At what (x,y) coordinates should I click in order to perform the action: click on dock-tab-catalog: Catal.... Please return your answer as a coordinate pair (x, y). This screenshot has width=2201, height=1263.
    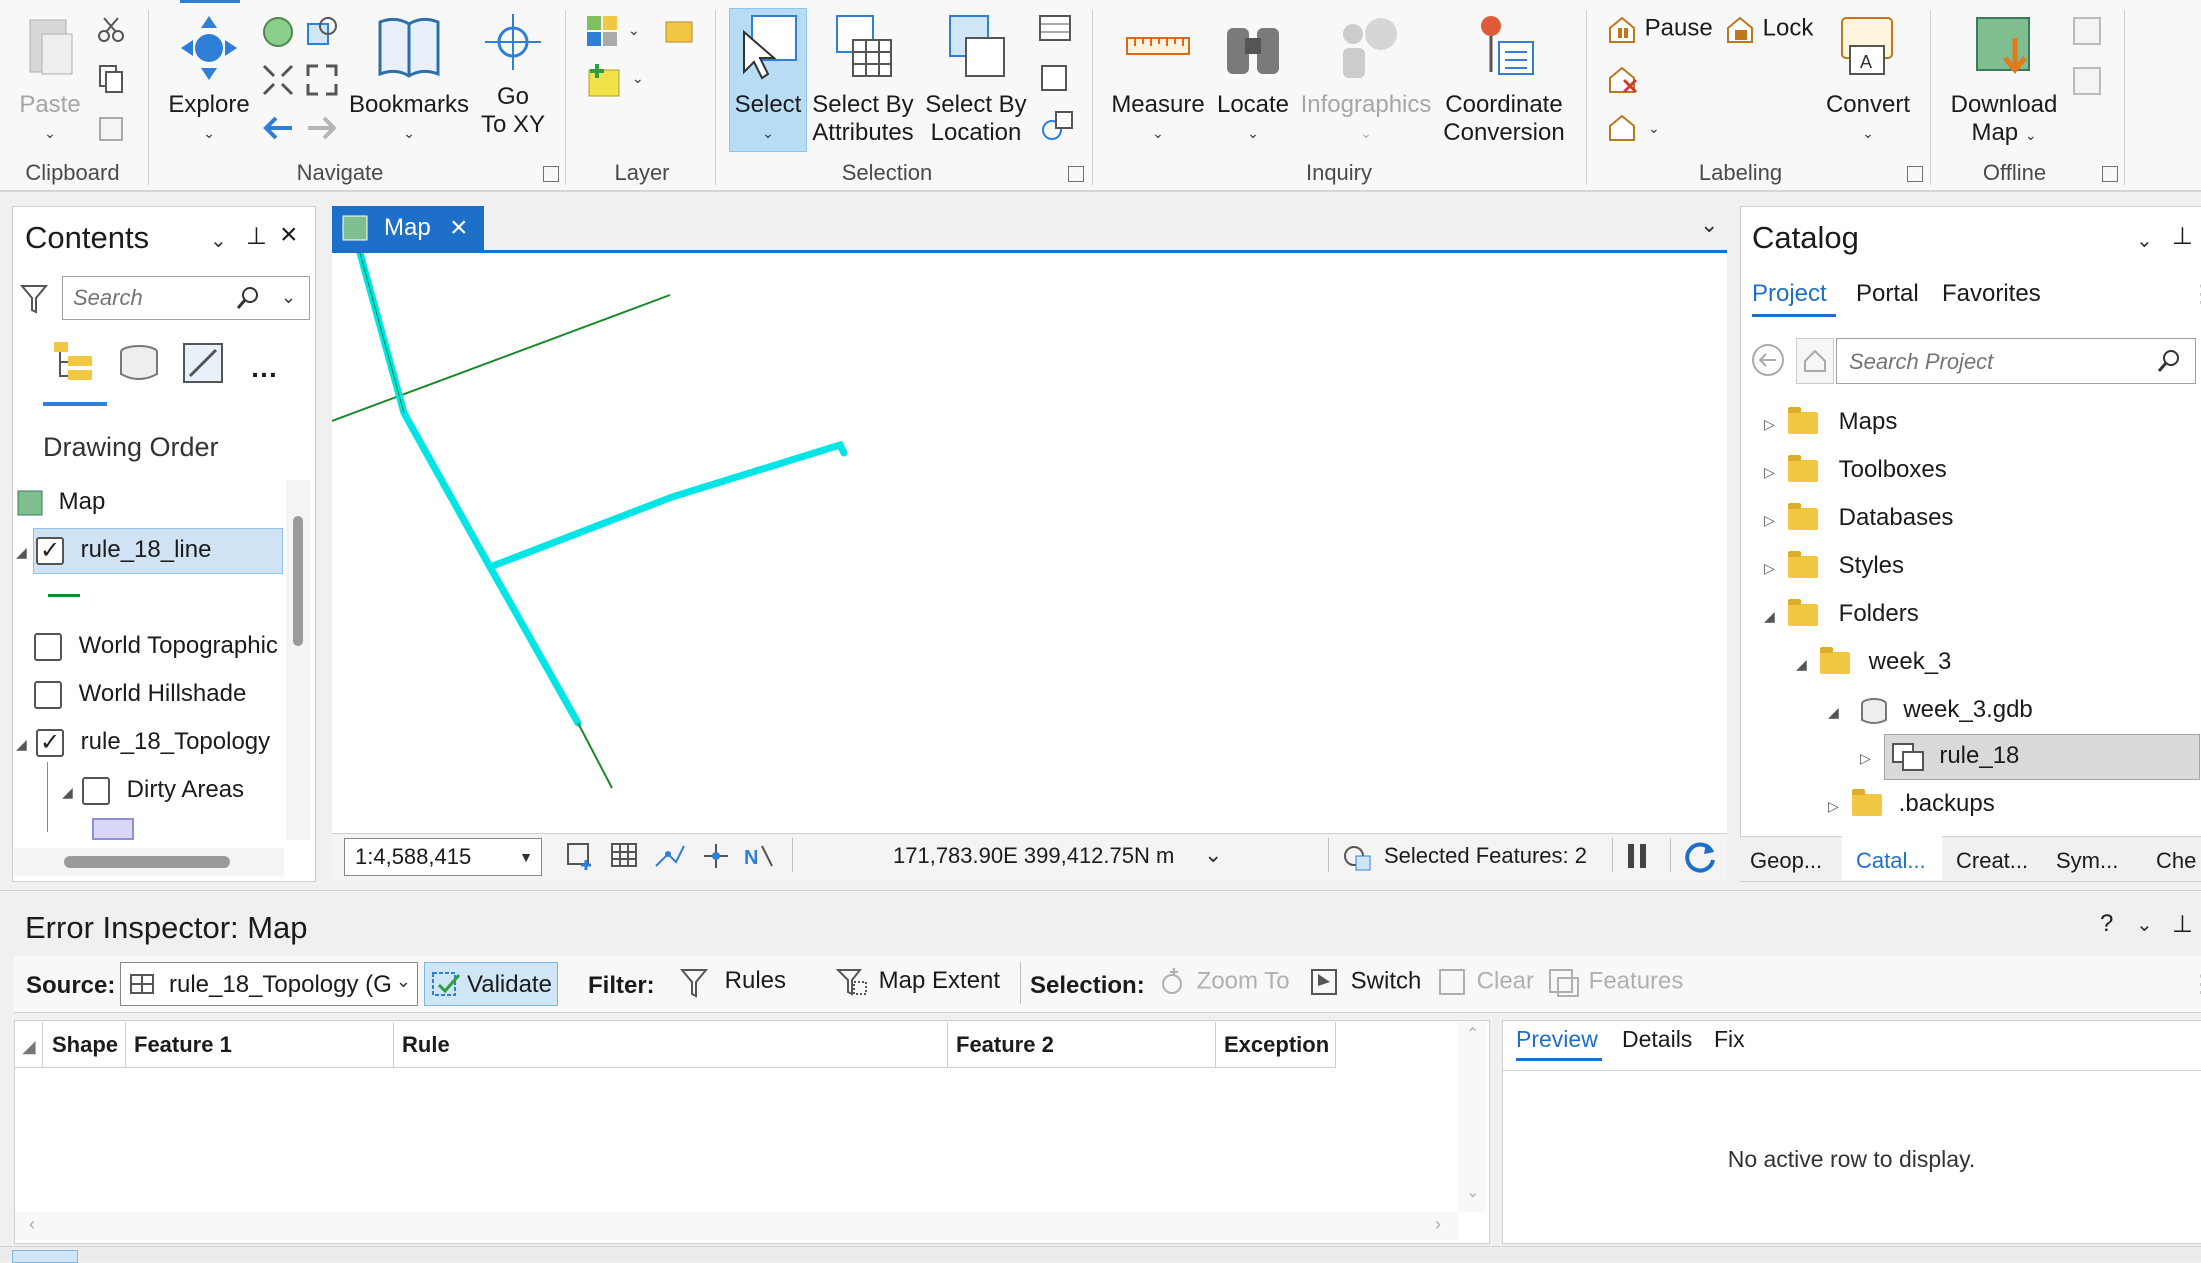
    Looking at the image, I should click on (1891, 861).